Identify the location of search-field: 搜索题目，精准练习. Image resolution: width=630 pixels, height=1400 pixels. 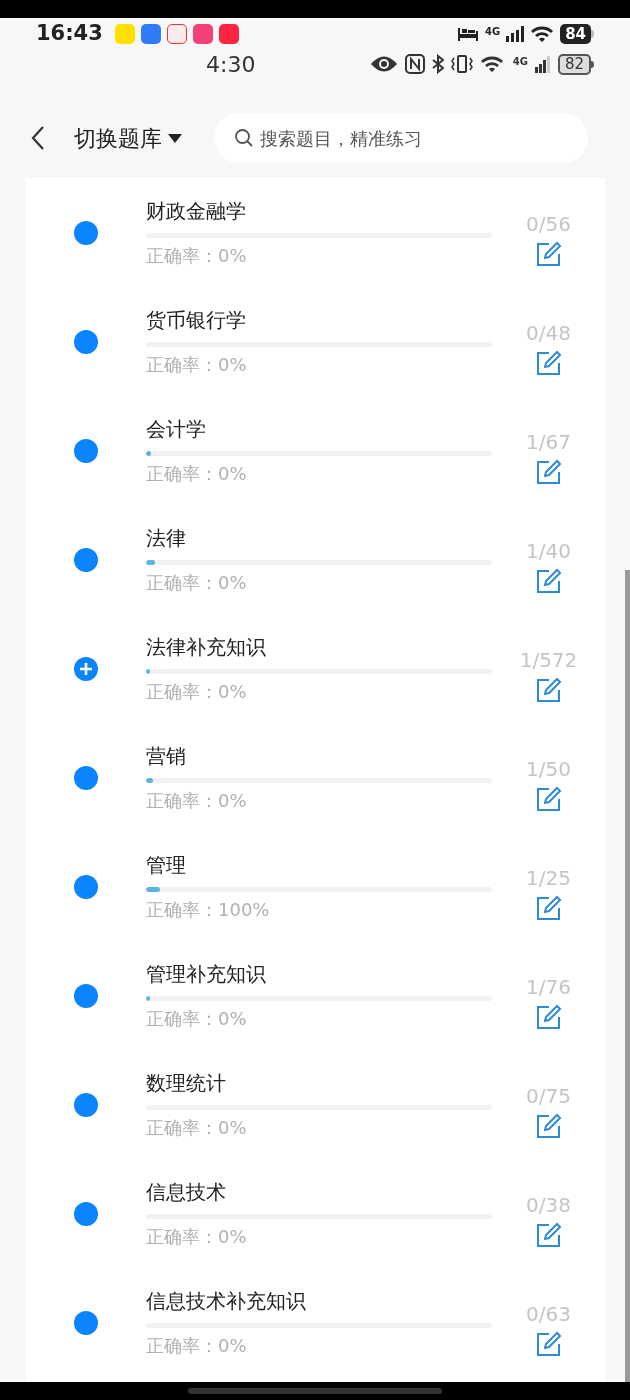
(401, 138).